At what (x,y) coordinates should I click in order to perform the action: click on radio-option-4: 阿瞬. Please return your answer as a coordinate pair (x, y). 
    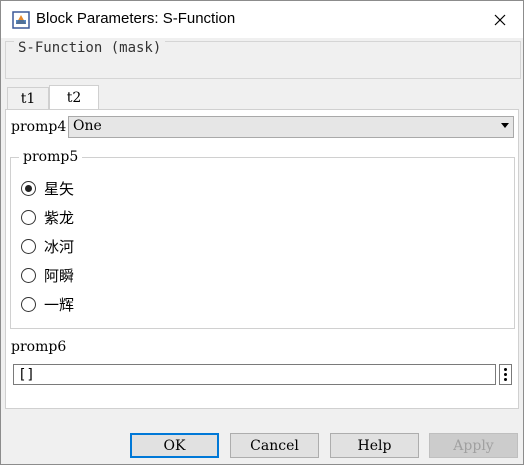
    Looking at the image, I should click on (47, 275).